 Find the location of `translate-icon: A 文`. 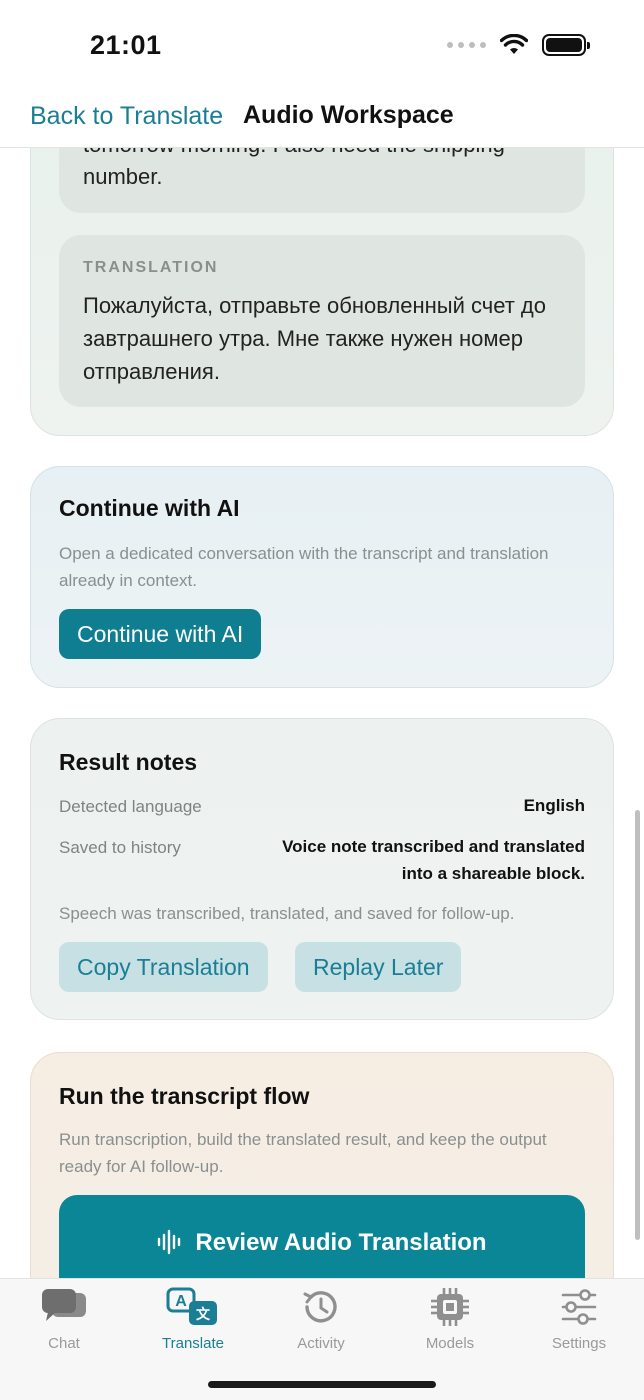

translate-icon: A 文 is located at coordinates (191, 1306).